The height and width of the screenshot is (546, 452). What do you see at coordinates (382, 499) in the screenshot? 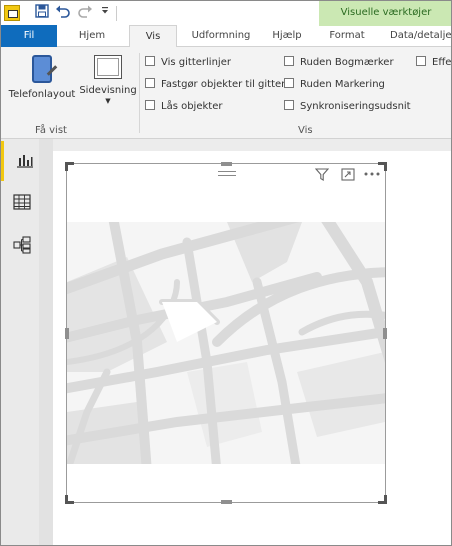
I see `resize-handle-bottom-right` at bounding box center [382, 499].